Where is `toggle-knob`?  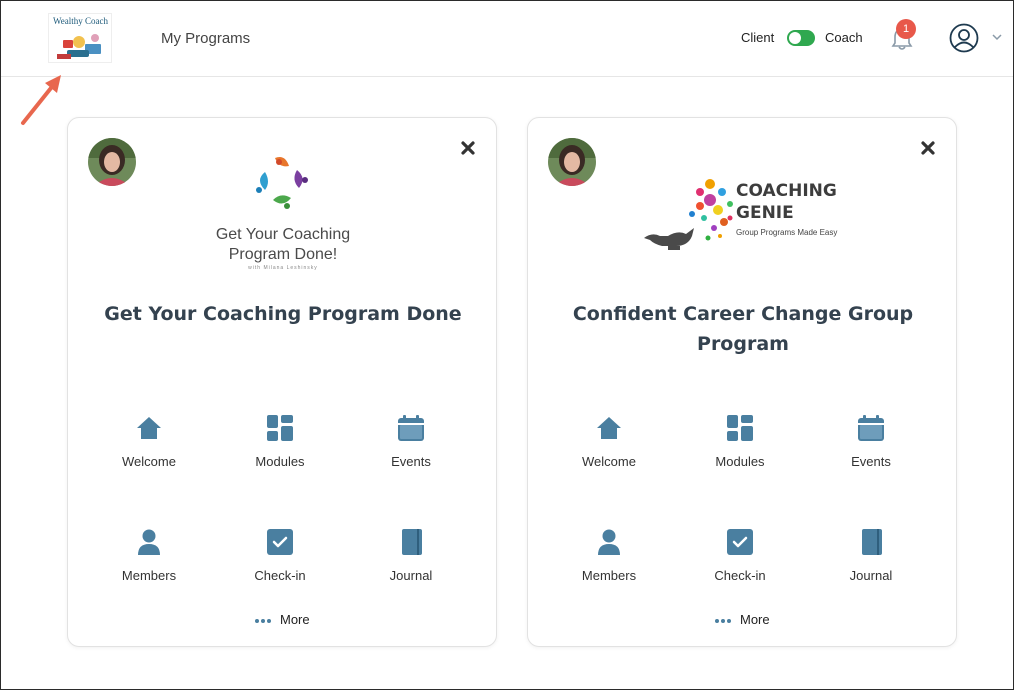
toggle-knob is located at coordinates (795, 38).